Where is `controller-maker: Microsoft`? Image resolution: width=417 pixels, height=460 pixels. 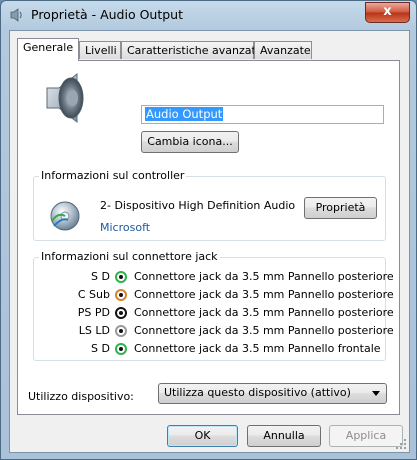
controller-maker: Microsoft is located at coordinates (125, 227).